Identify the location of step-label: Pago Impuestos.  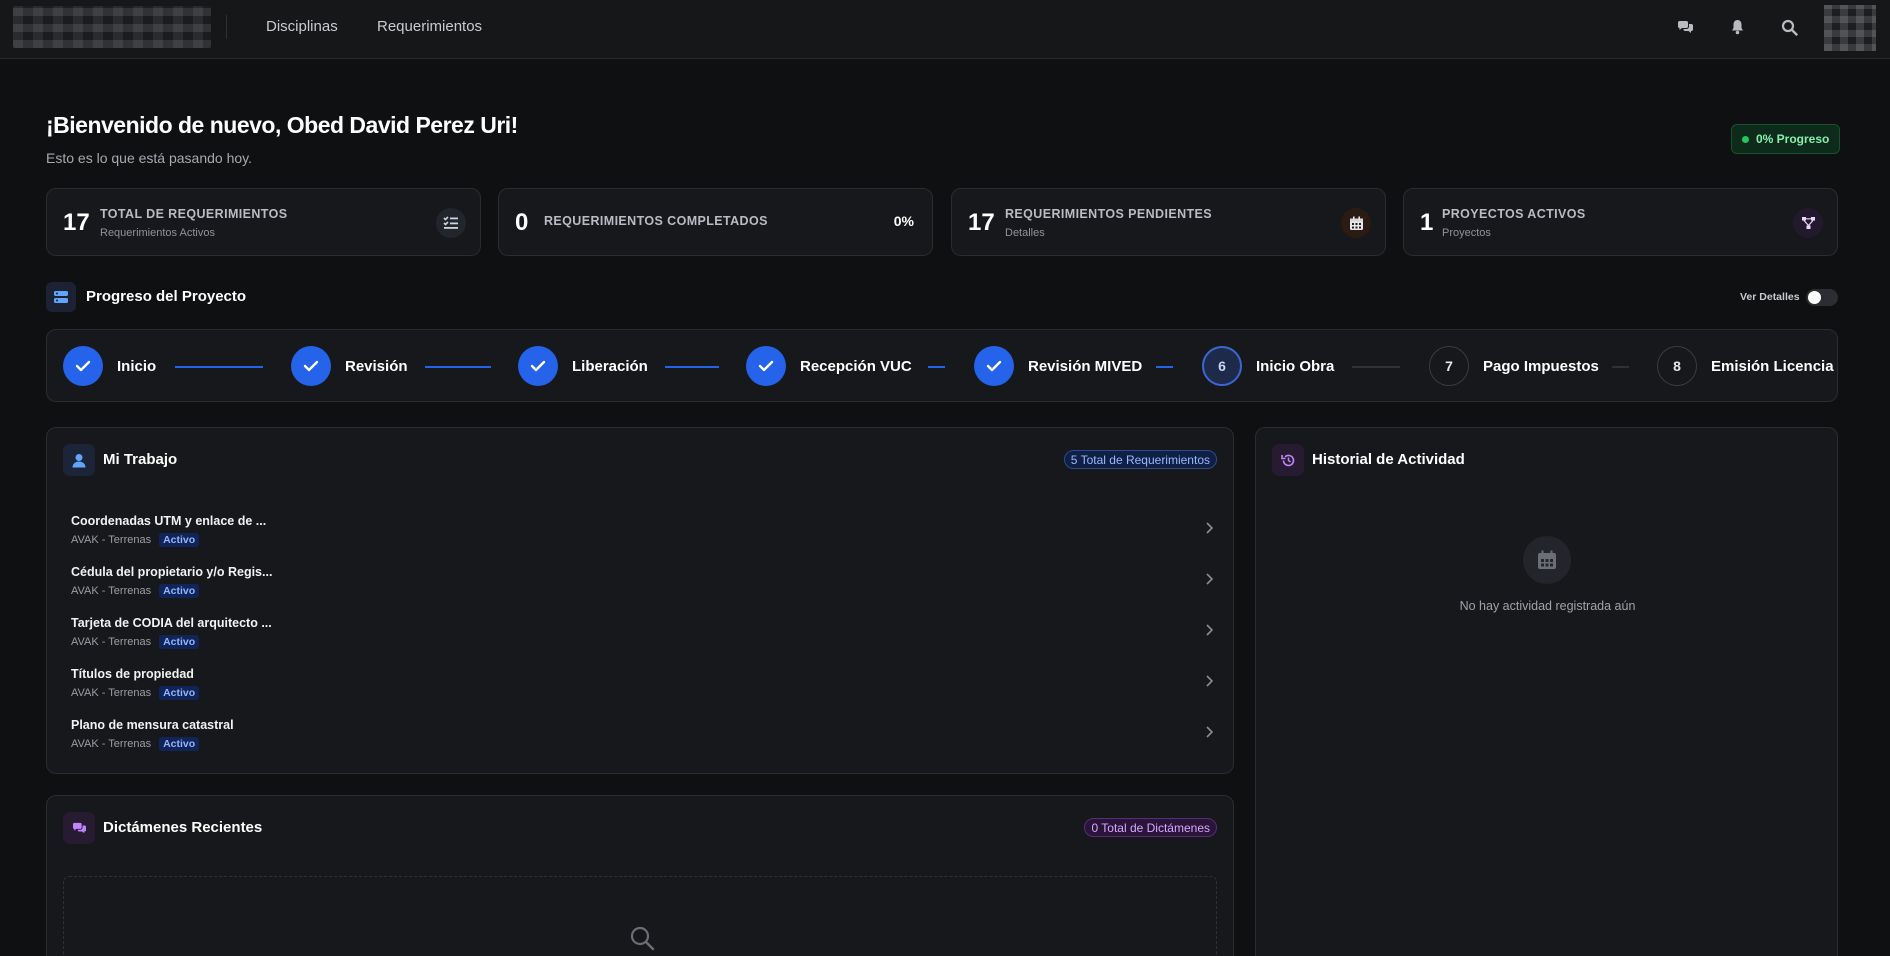
(1541, 366).